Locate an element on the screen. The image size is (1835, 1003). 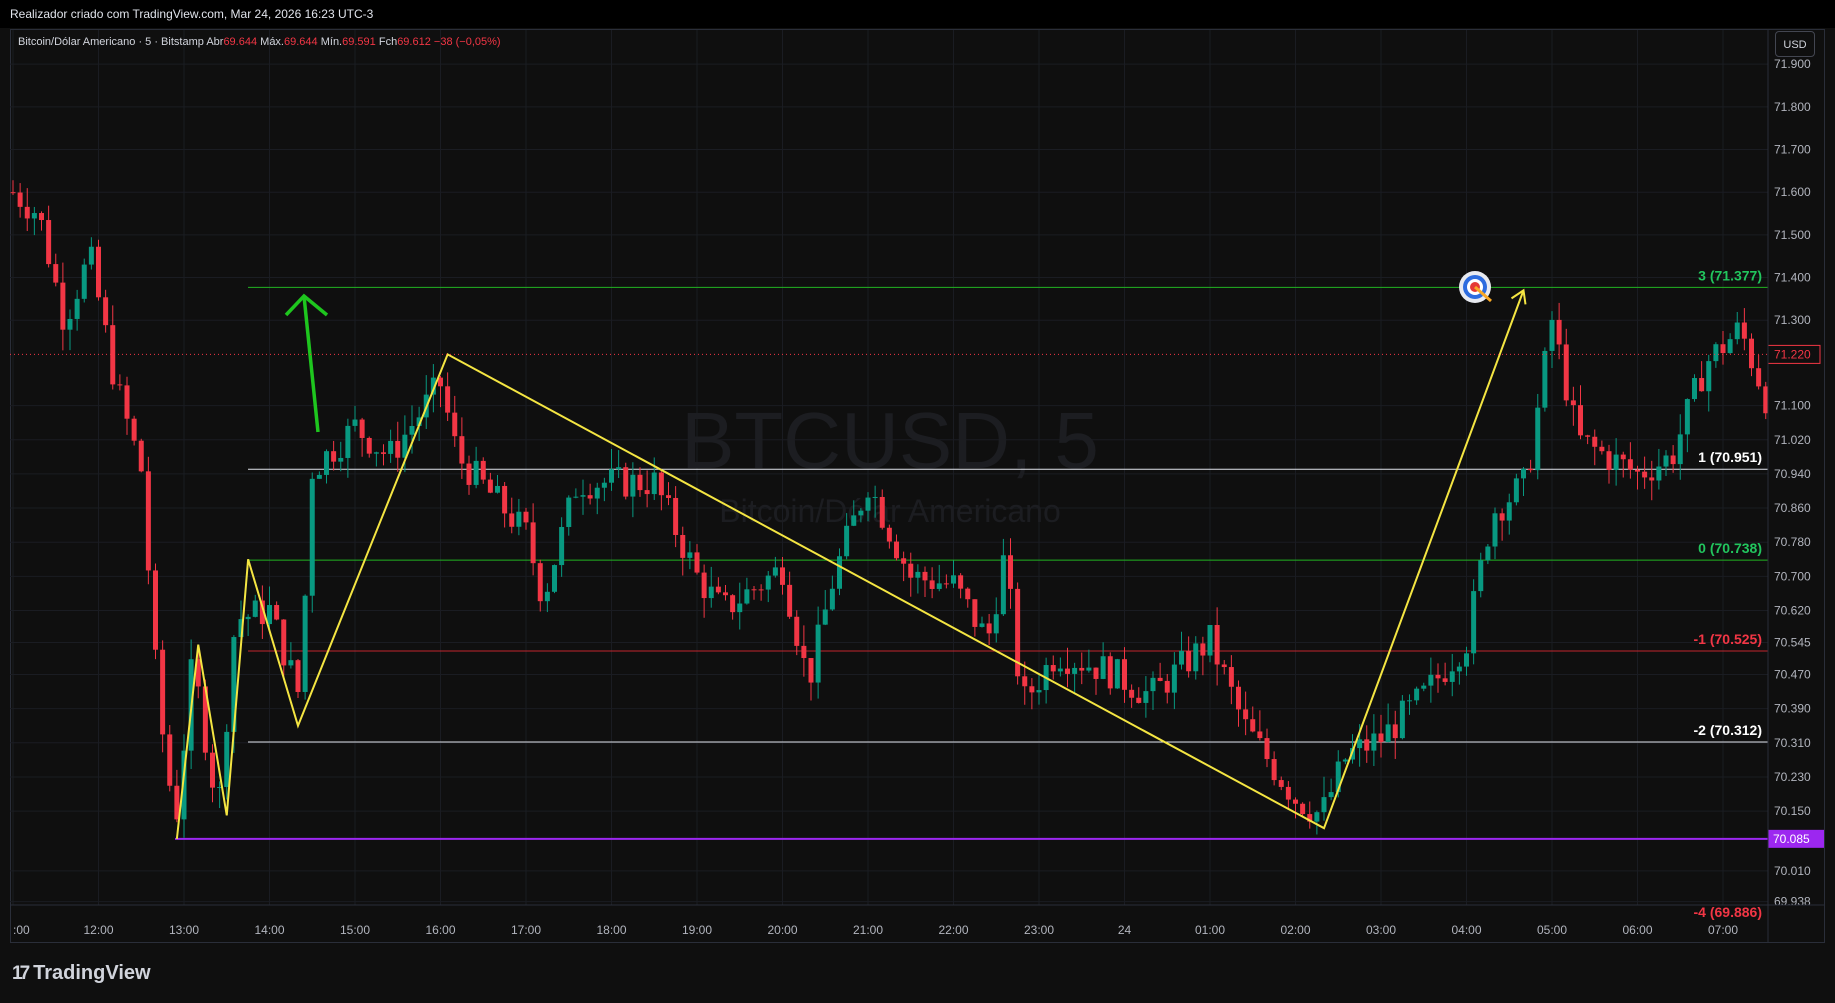
time-tick-label: 07:00 is located at coordinates (1723, 930).